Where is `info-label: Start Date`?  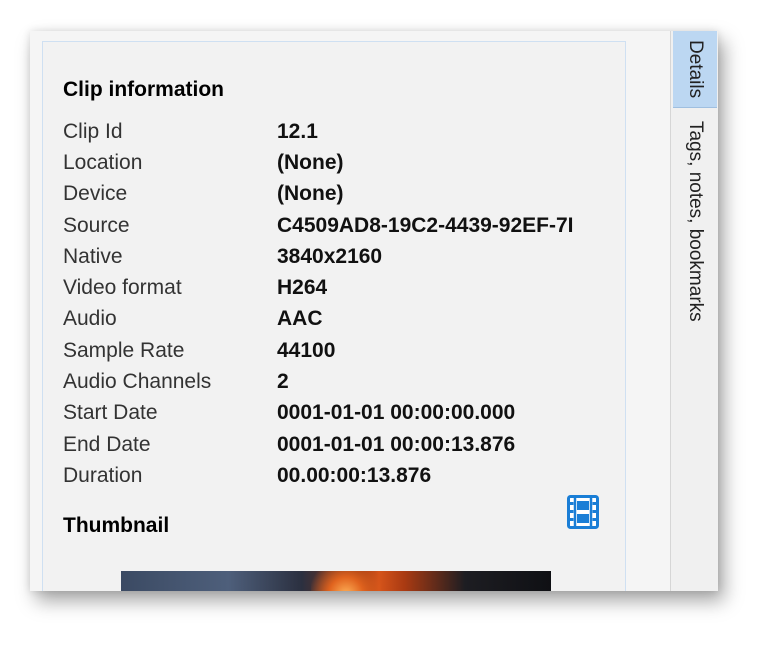
info-label: Start Date is located at coordinates (110, 413).